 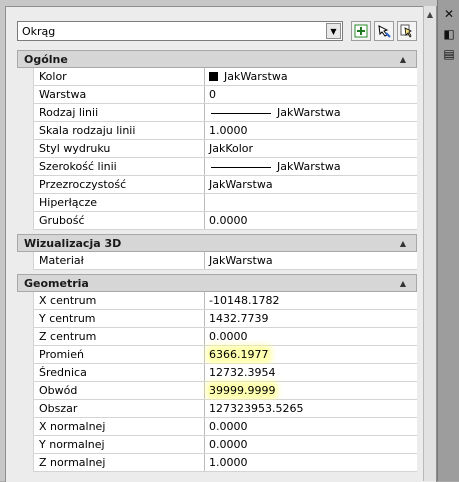 I want to click on property-label: Warstwa, so click(x=119, y=94).